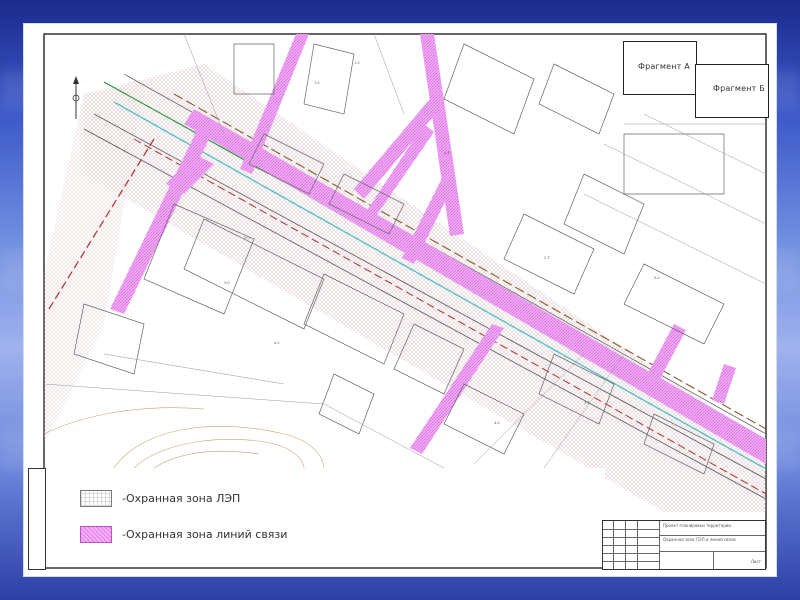  What do you see at coordinates (739, 88) in the screenshot?
I see `fragment-b-label: Фрагмент Б` at bounding box center [739, 88].